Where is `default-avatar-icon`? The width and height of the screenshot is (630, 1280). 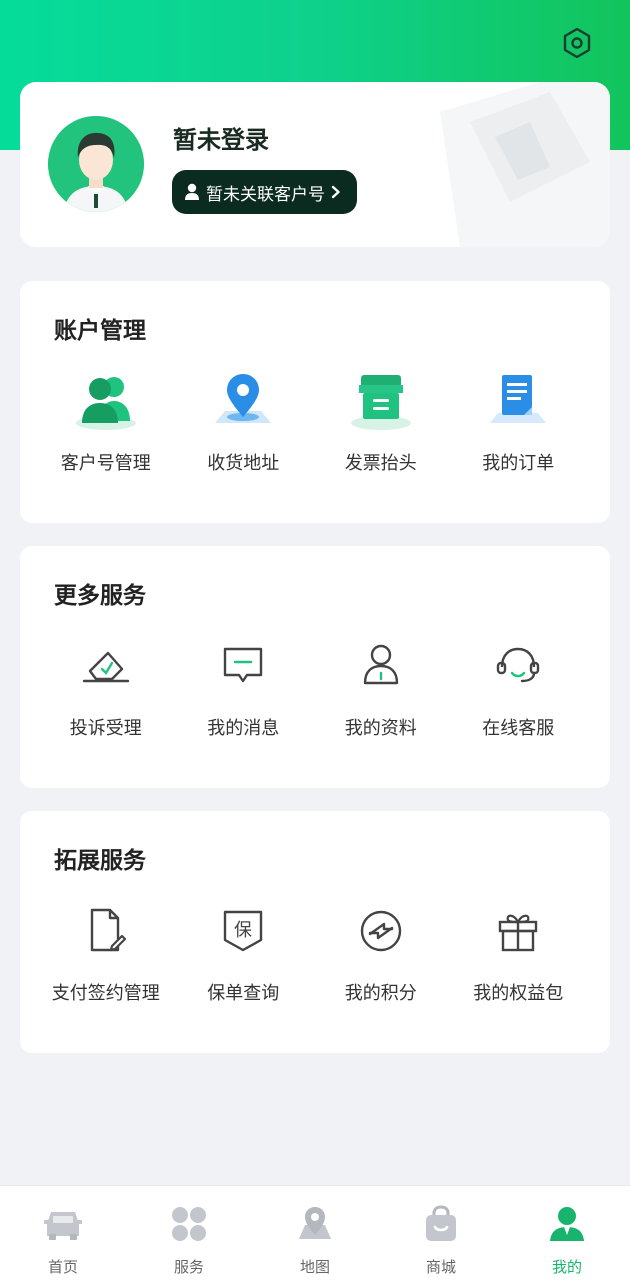
default-avatar-icon is located at coordinates (96, 164).